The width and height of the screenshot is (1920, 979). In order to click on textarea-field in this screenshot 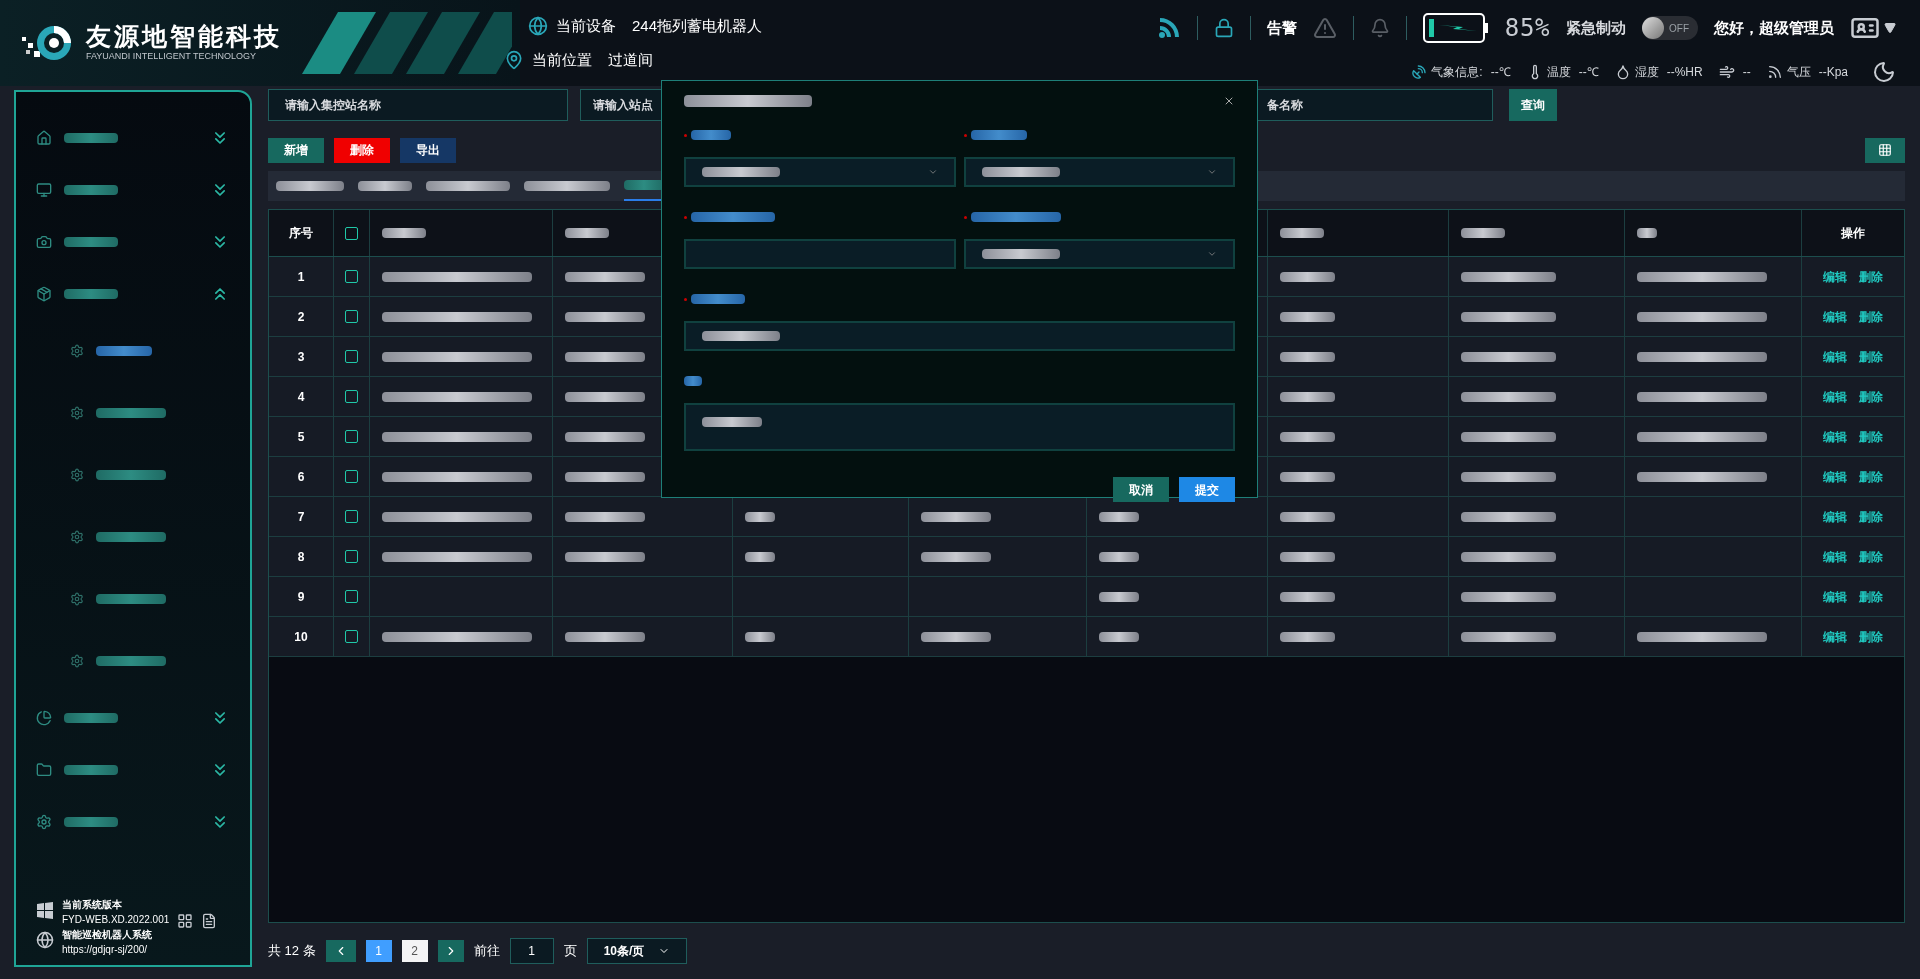, I will do `click(959, 427)`.